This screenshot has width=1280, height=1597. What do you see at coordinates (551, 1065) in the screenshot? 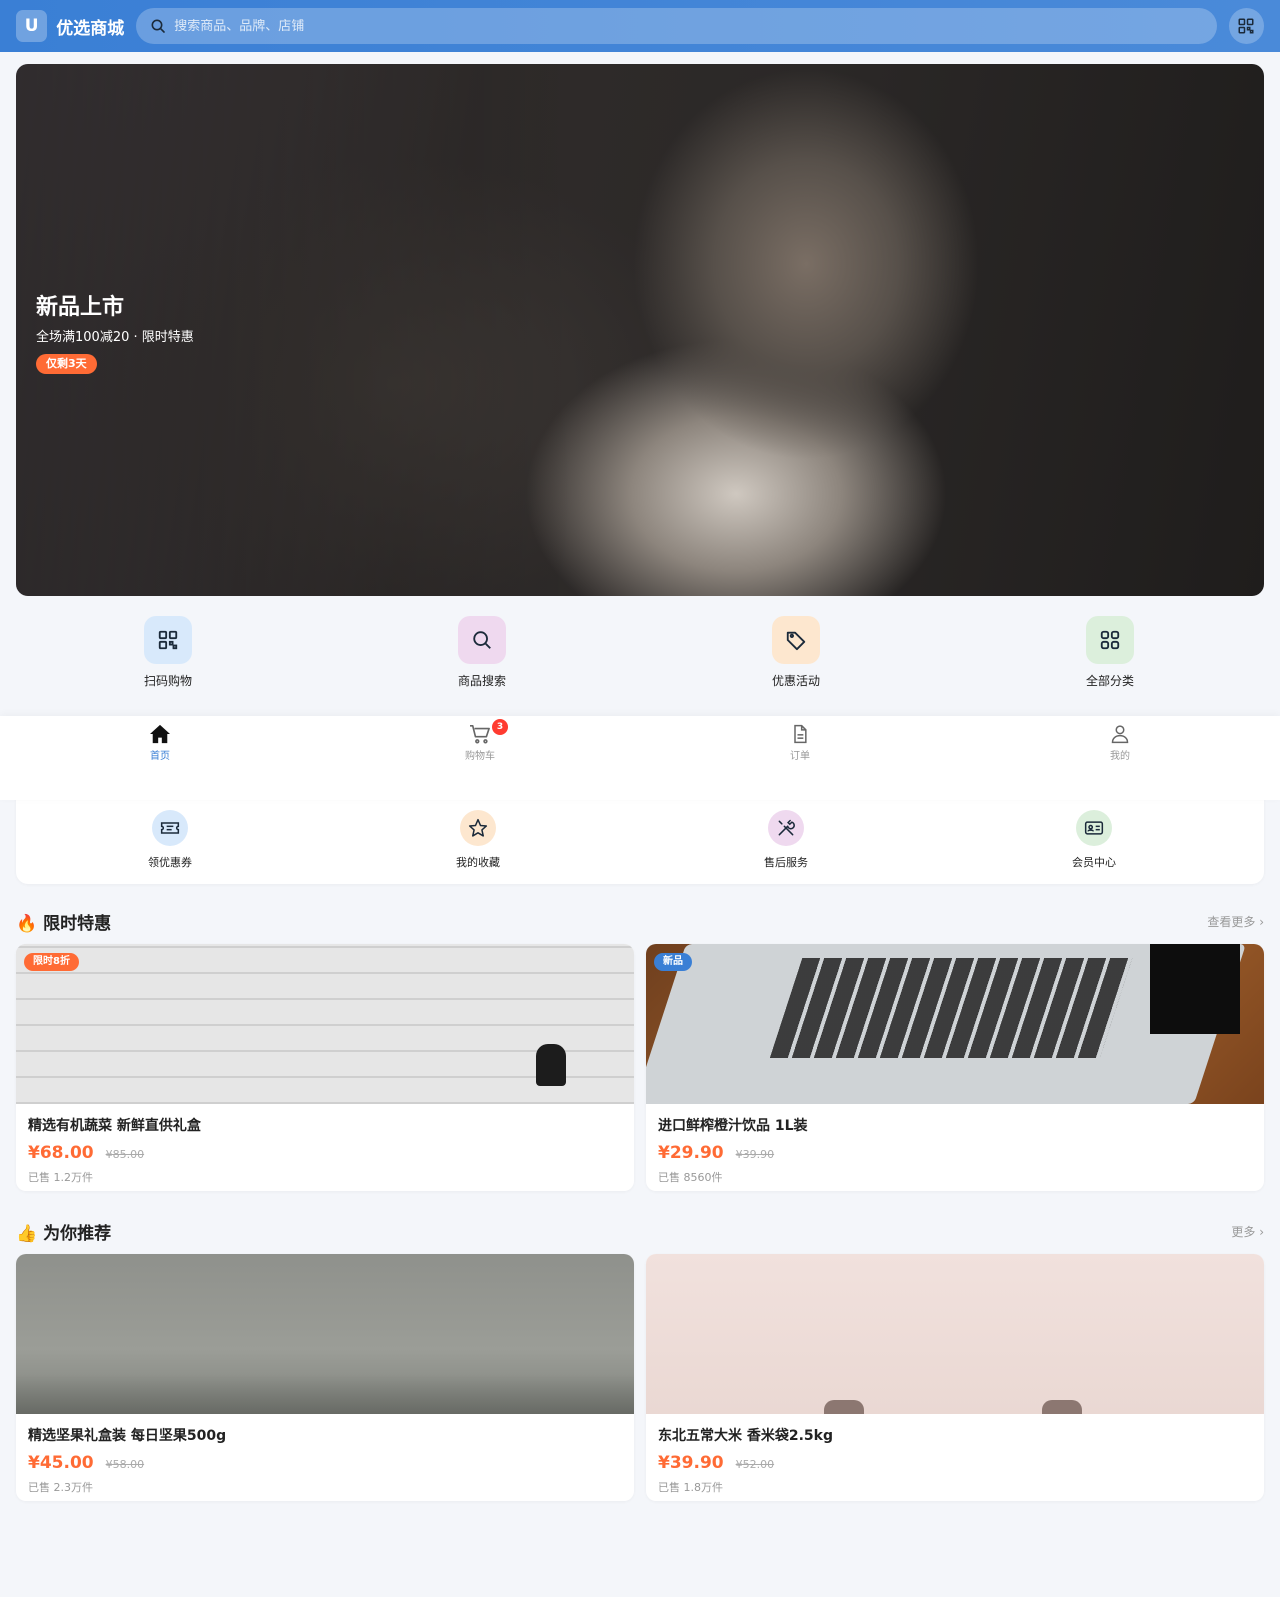
I see `product-image-figure` at bounding box center [551, 1065].